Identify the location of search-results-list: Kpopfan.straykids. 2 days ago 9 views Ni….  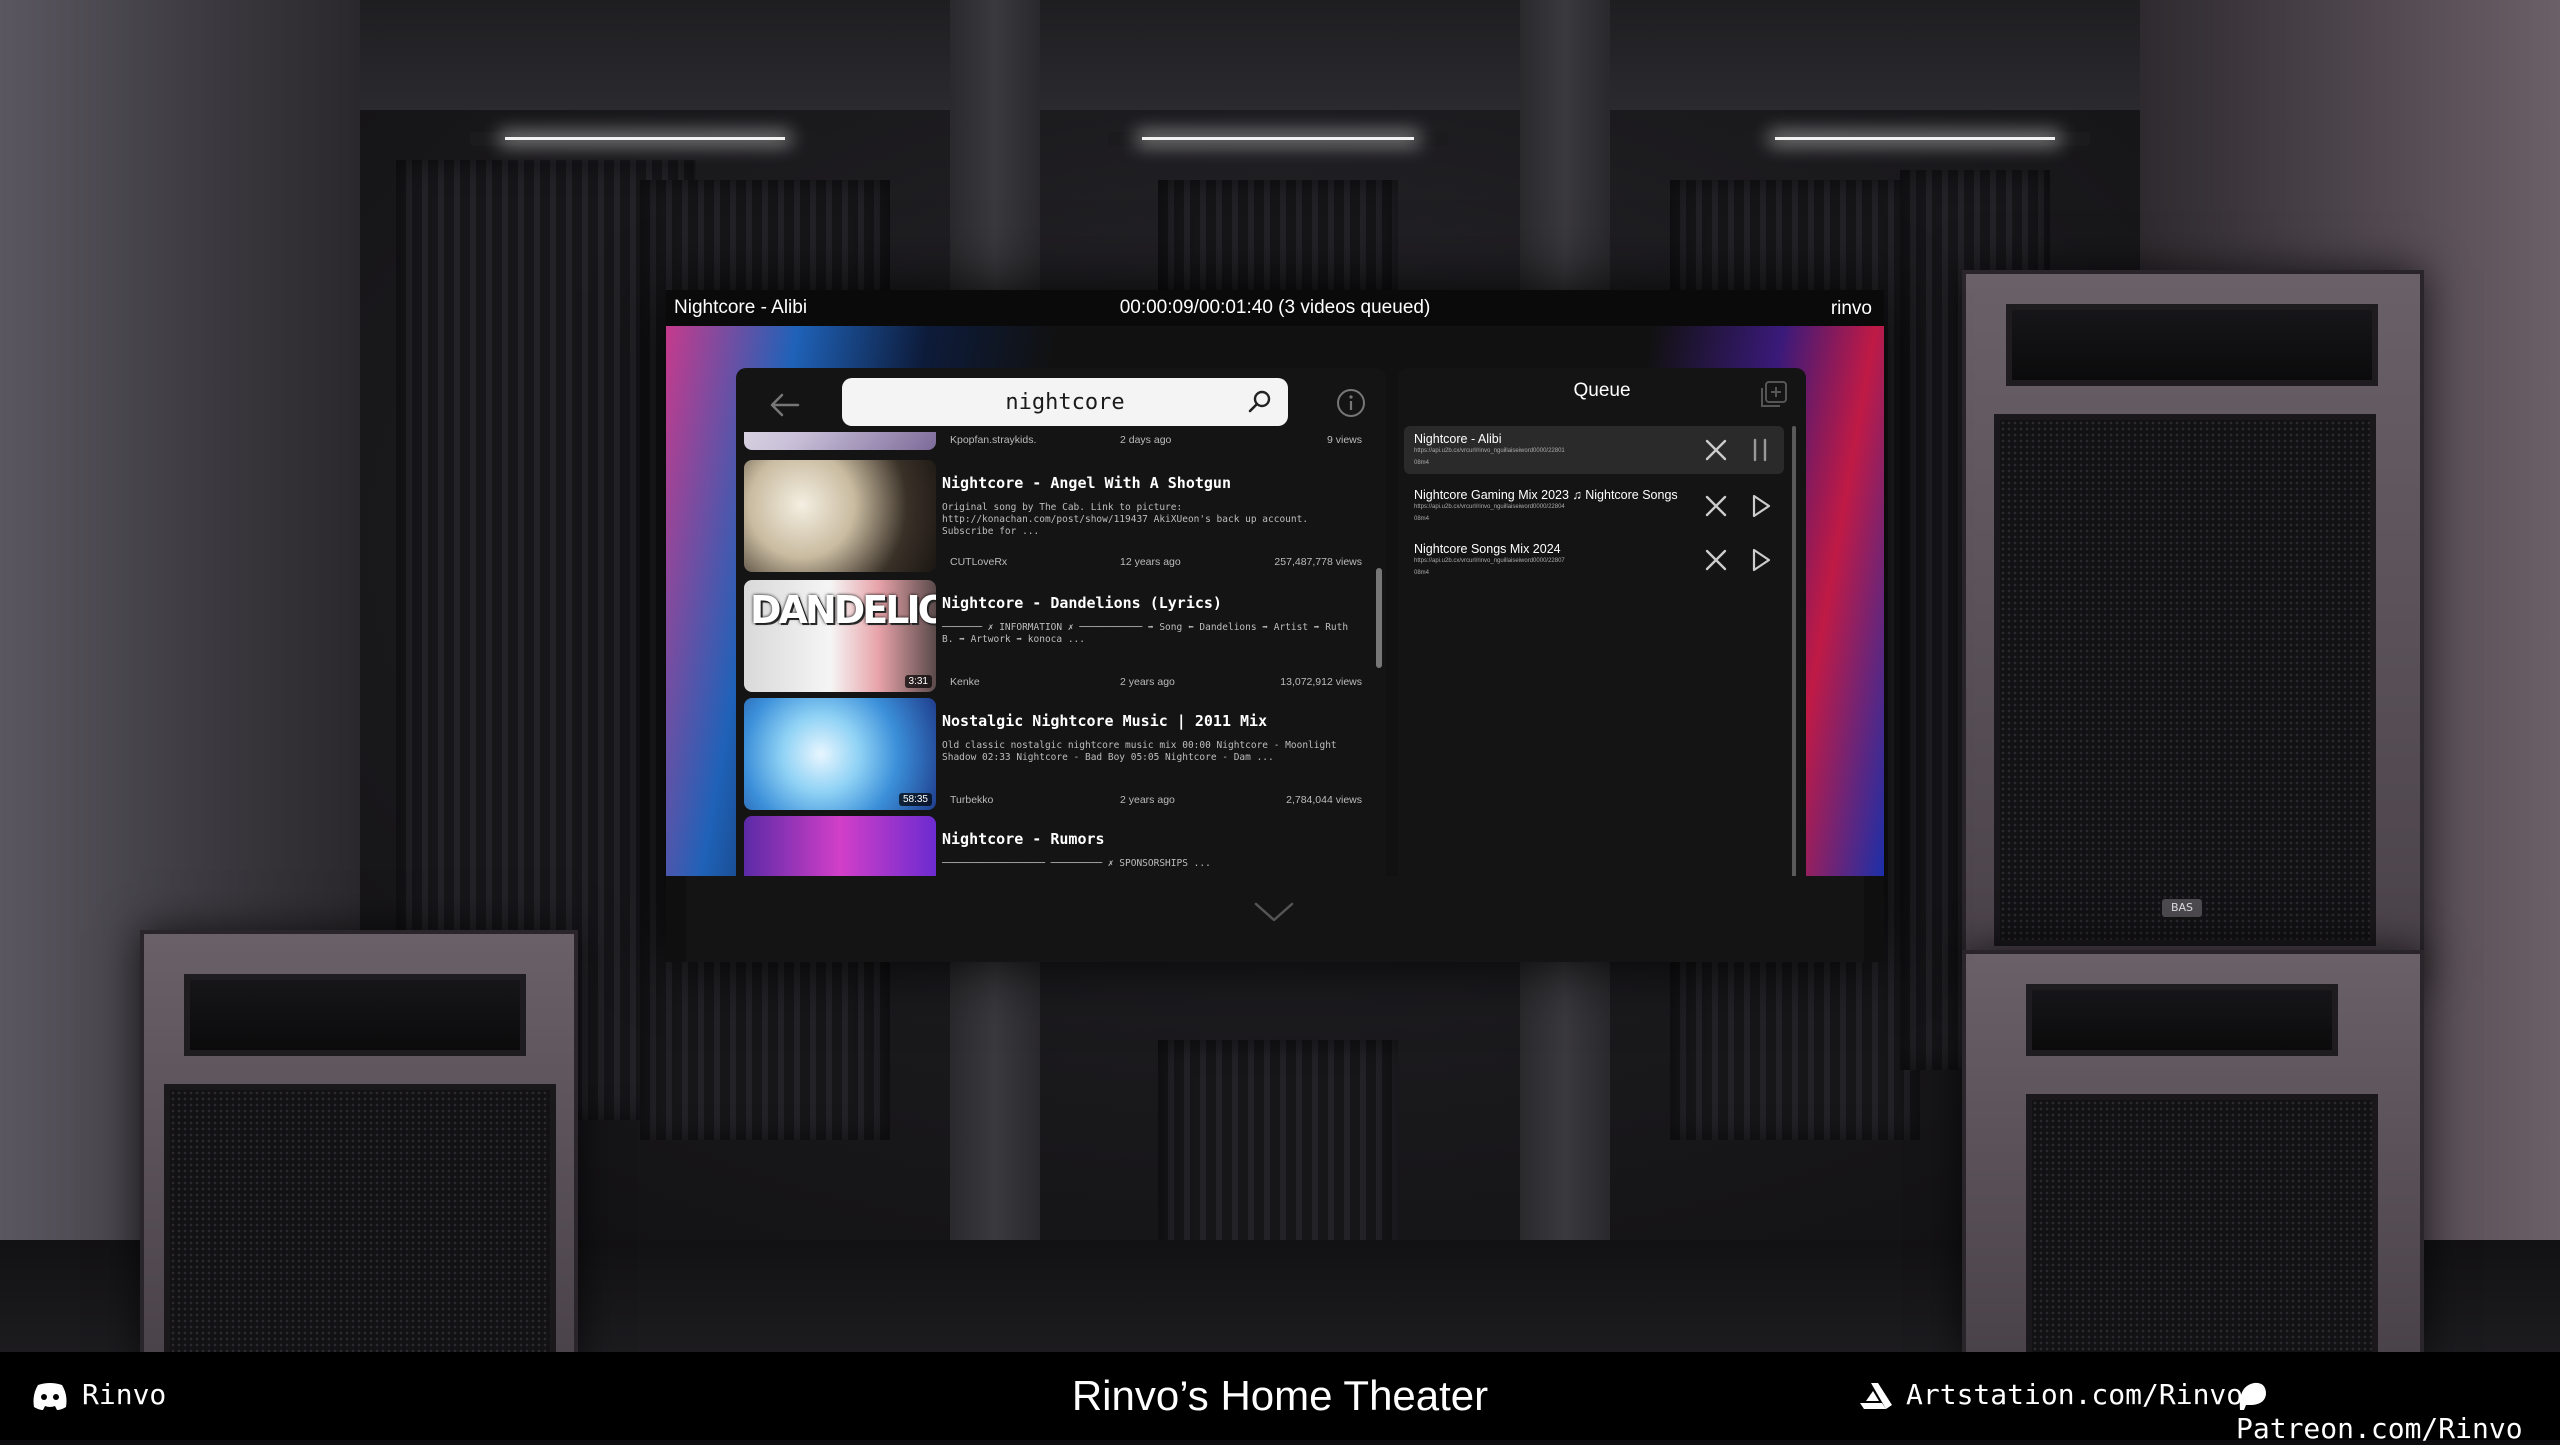
(1059, 654).